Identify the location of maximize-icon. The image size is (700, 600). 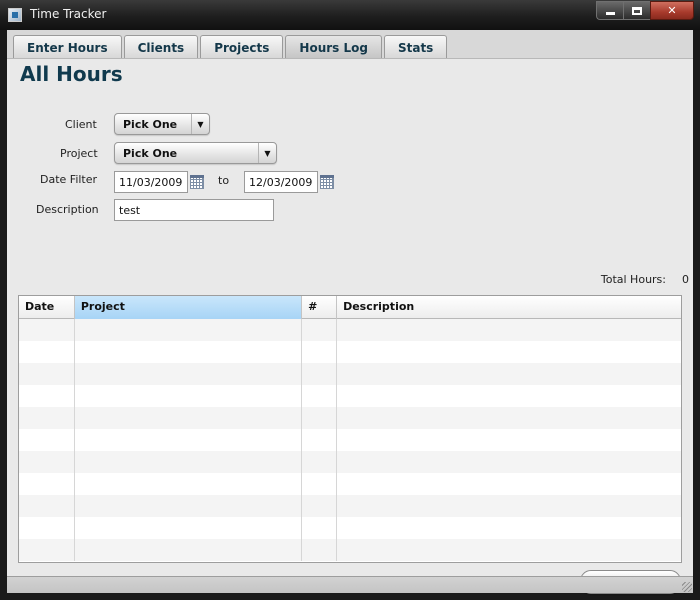
(637, 10).